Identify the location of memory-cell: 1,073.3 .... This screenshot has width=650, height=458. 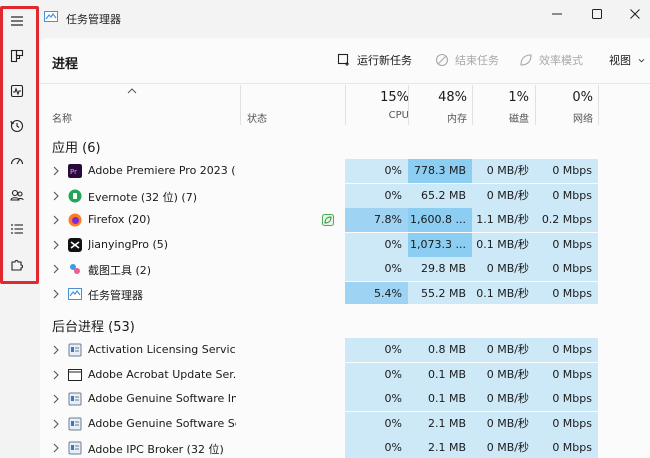
(440, 244).